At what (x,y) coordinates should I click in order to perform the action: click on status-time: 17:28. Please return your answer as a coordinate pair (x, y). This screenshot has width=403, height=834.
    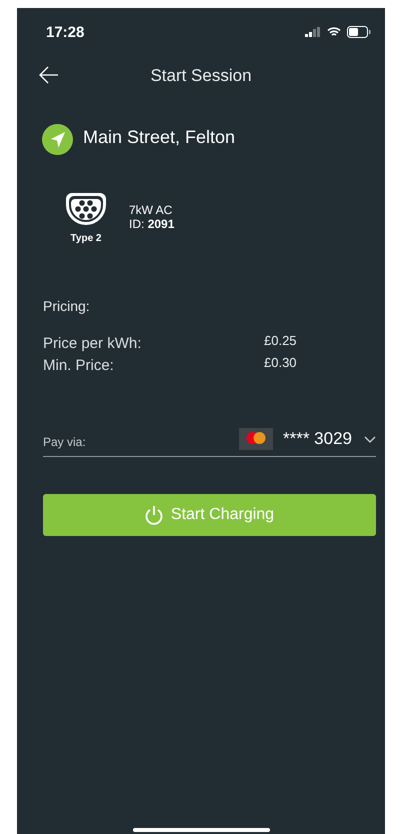
    Looking at the image, I should click on (65, 32).